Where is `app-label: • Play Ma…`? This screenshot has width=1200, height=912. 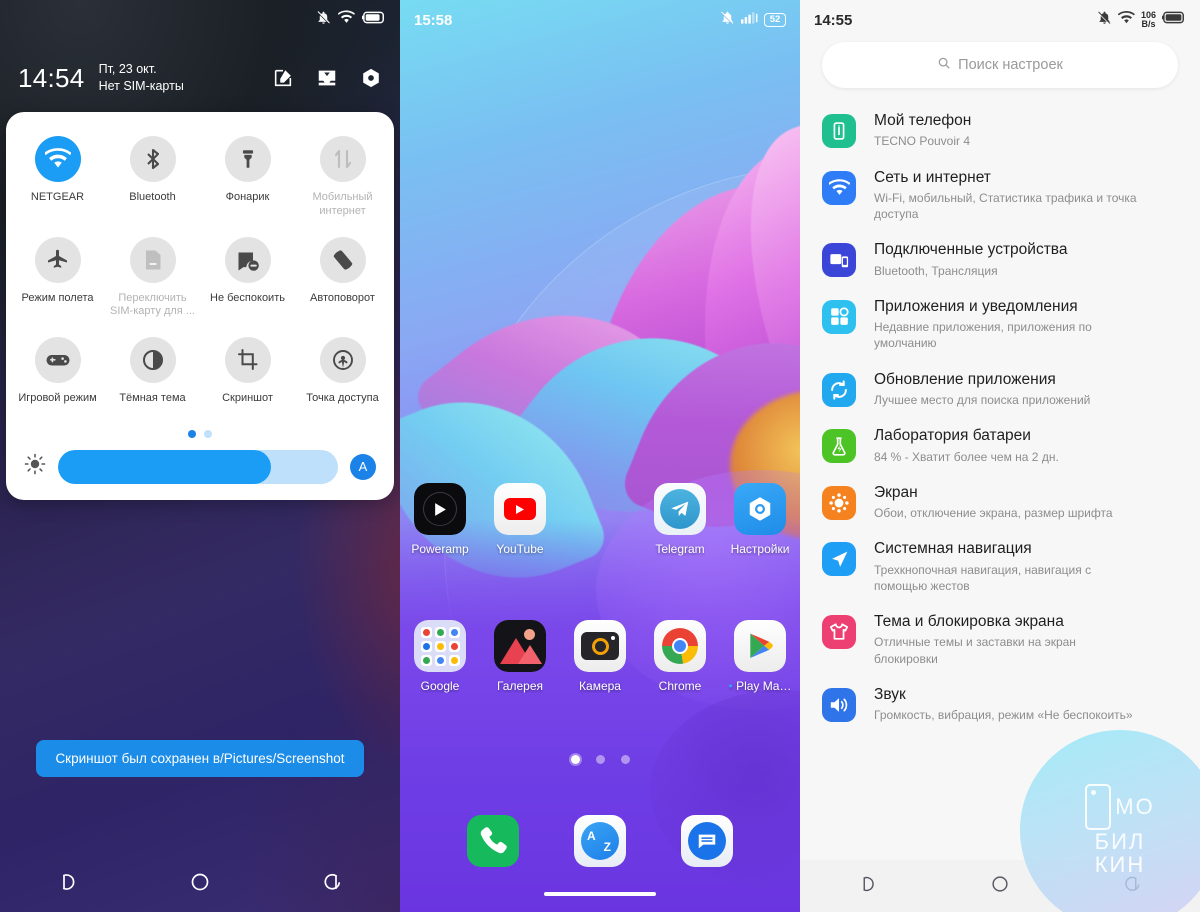 app-label: • Play Ma… is located at coordinates (760, 686).